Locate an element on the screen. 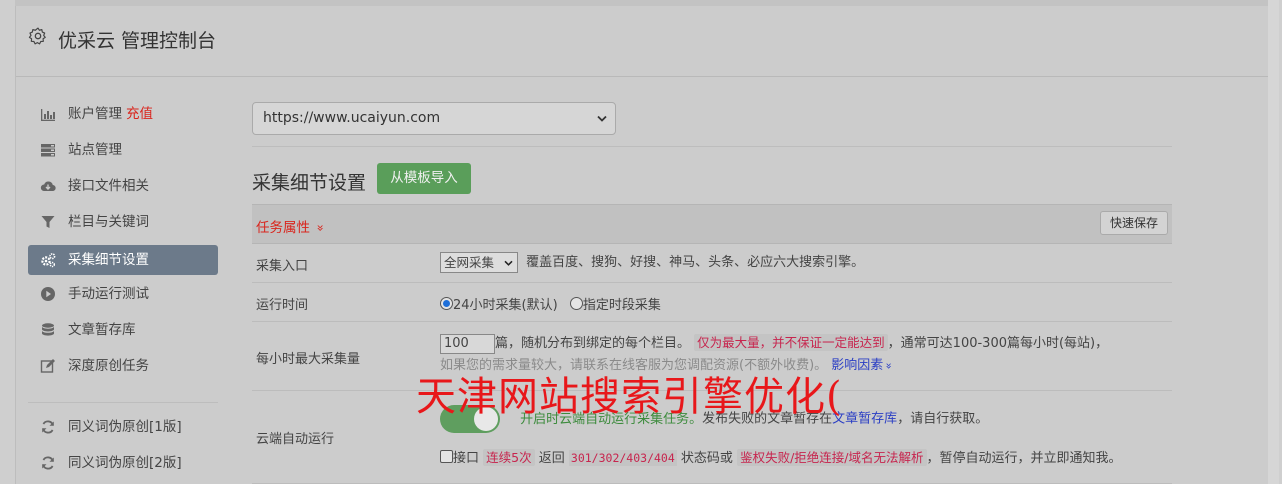  cloud-text-b: ，请自行获取。 is located at coordinates (943, 419).